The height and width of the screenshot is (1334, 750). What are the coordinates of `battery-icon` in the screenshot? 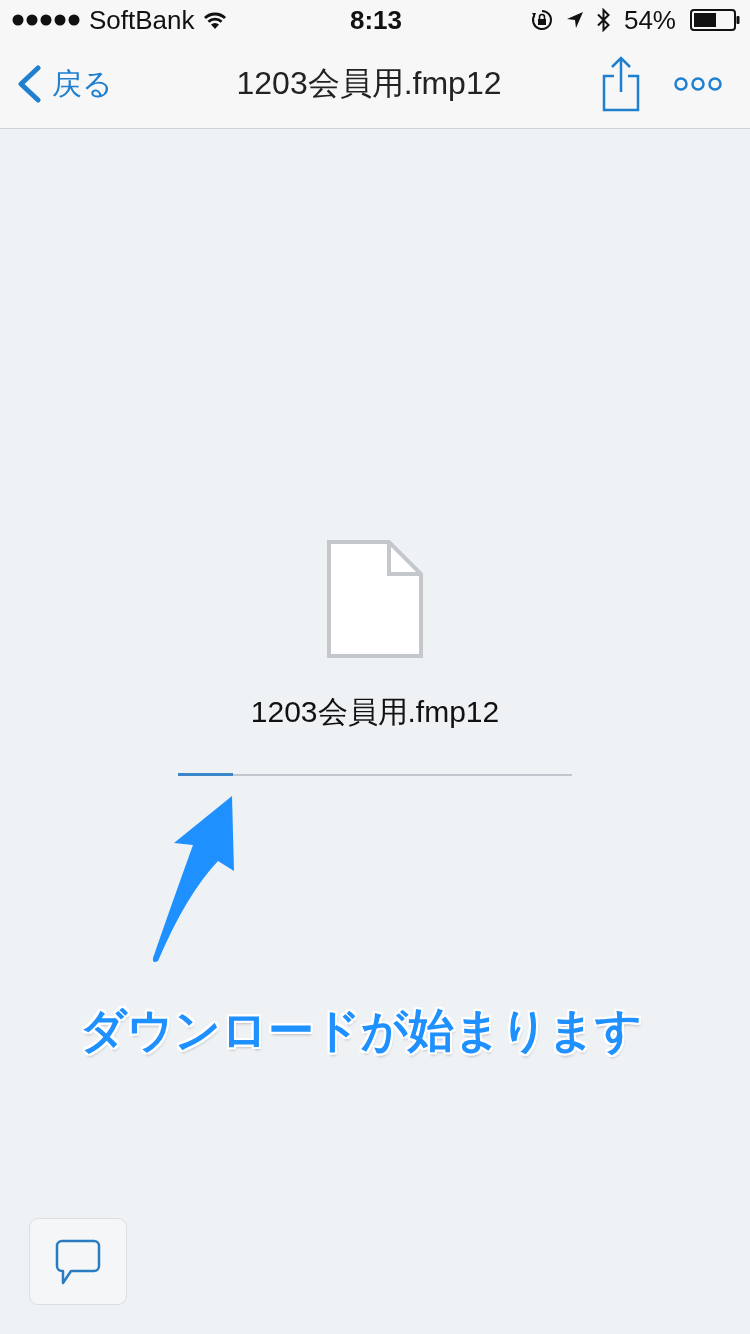 It's located at (715, 20).